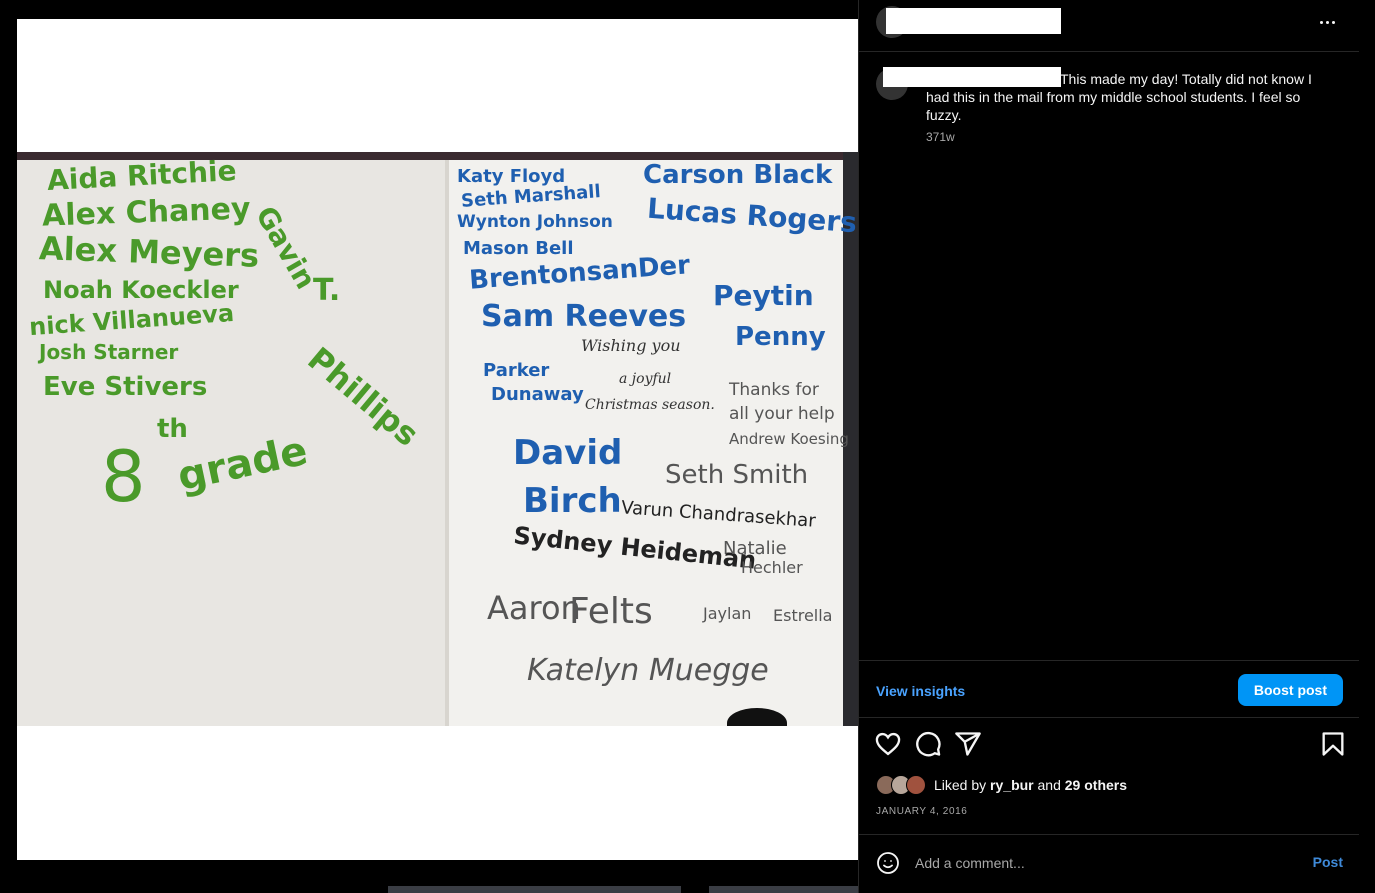  I want to click on insights-bar: View insights Boost post, so click(1109, 689).